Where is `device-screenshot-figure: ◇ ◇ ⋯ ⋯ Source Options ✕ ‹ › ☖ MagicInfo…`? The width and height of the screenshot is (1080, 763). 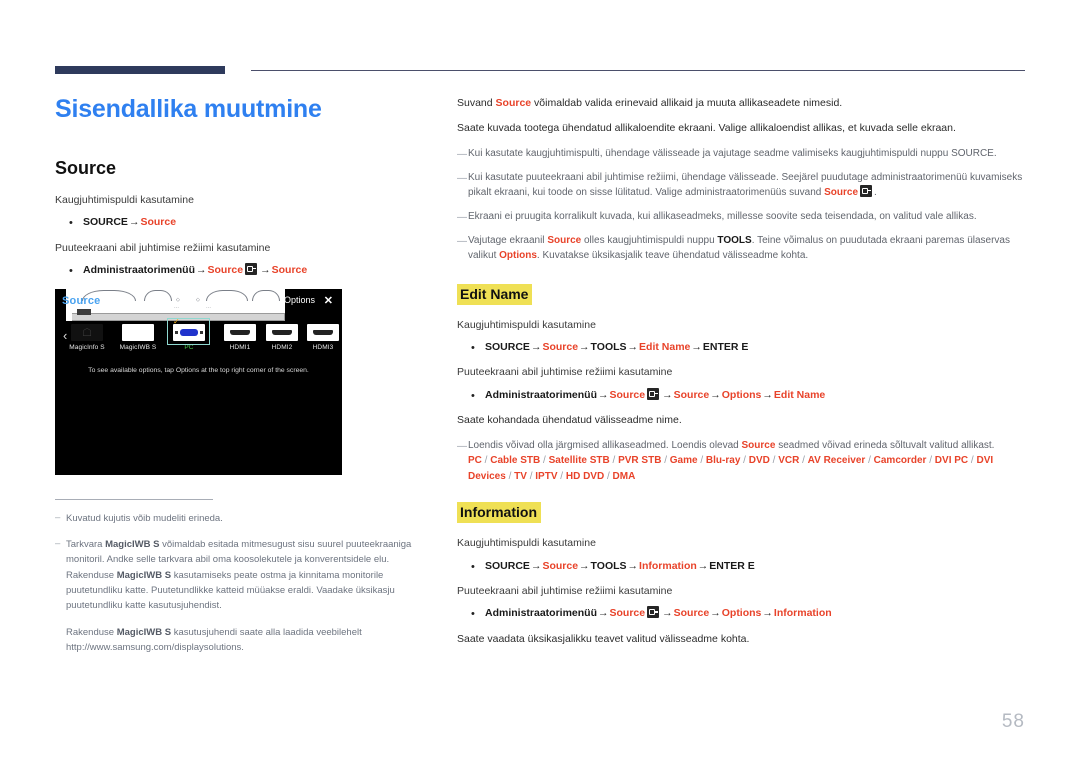 device-screenshot-figure: ◇ ◇ ⋯ ⋯ Source Options ✕ ‹ › ☖ MagicInfo… is located at coordinates (198, 381).